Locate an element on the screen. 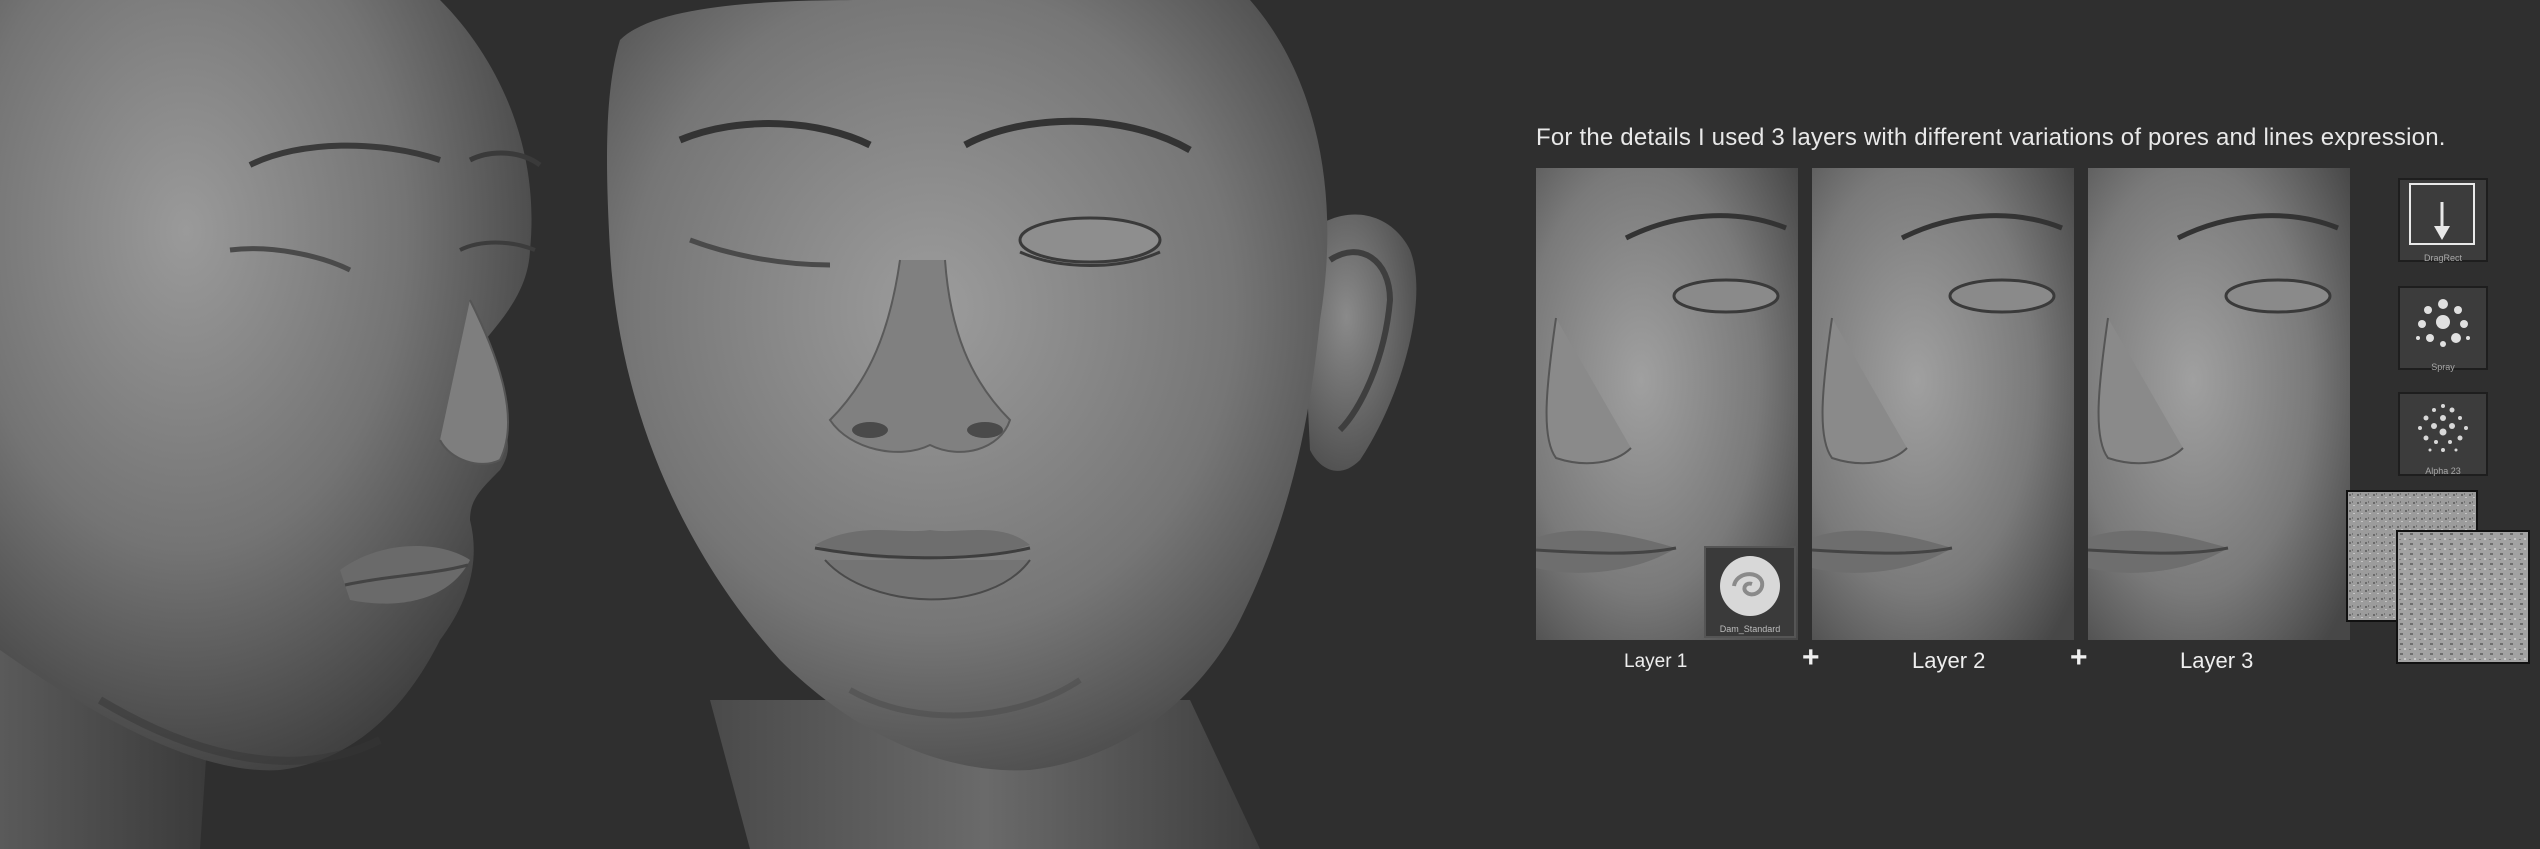 This screenshot has width=2540, height=849. alpha-23-button is located at coordinates (2443, 434).